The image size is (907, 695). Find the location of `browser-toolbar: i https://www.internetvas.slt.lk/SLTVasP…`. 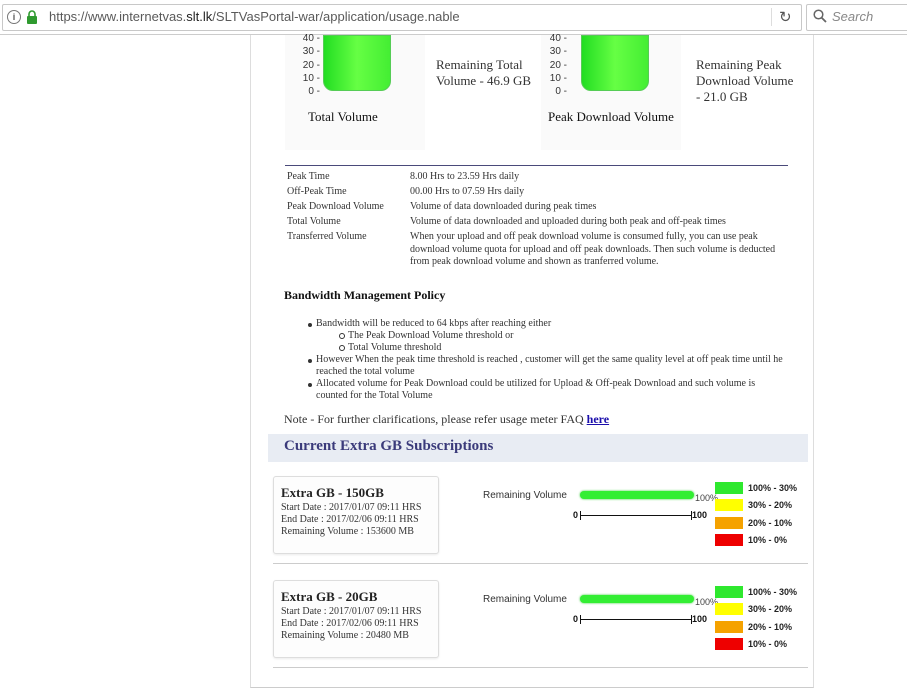

browser-toolbar: i https://www.internetvas.slt.lk/SLTVasP… is located at coordinates (453, 17).